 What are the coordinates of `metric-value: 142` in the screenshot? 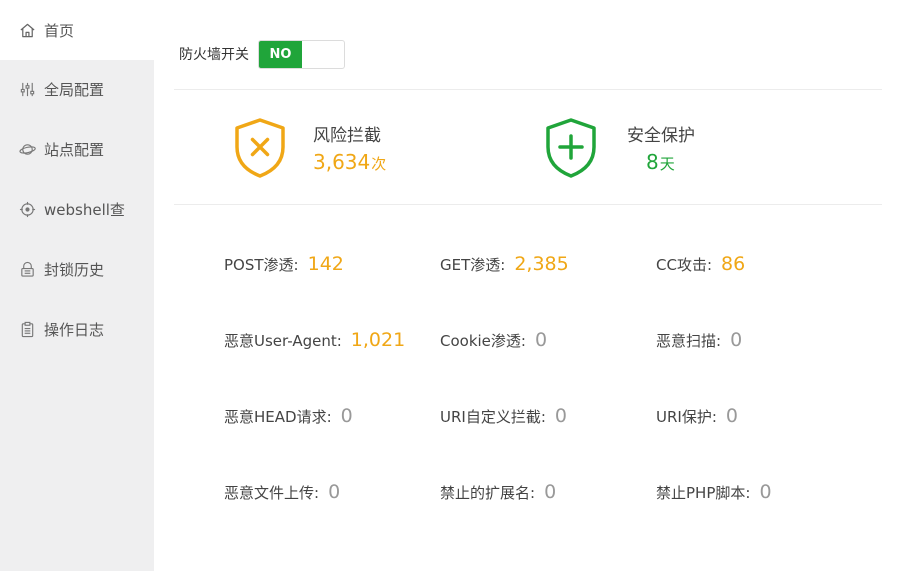 It's located at (325, 264).